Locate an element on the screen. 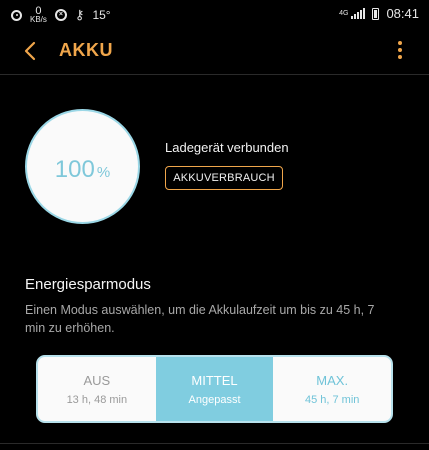 The image size is (429, 450). battery-level-value: 100 is located at coordinates (74, 169).